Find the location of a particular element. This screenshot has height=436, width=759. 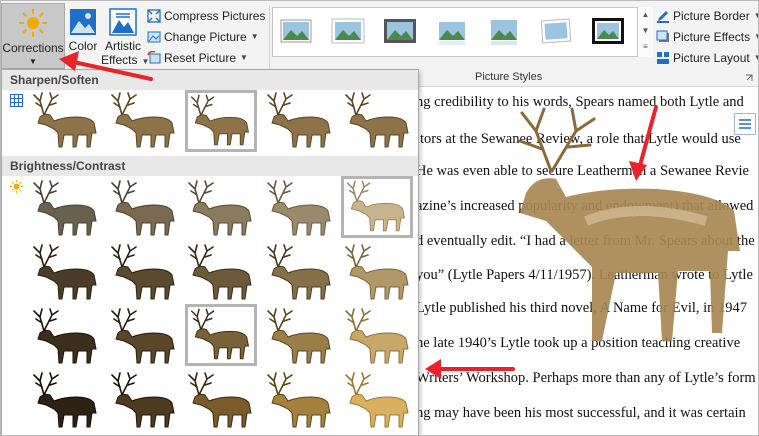

styles-scroll-more: ▲ ▼ ≡ is located at coordinates (645, 32).